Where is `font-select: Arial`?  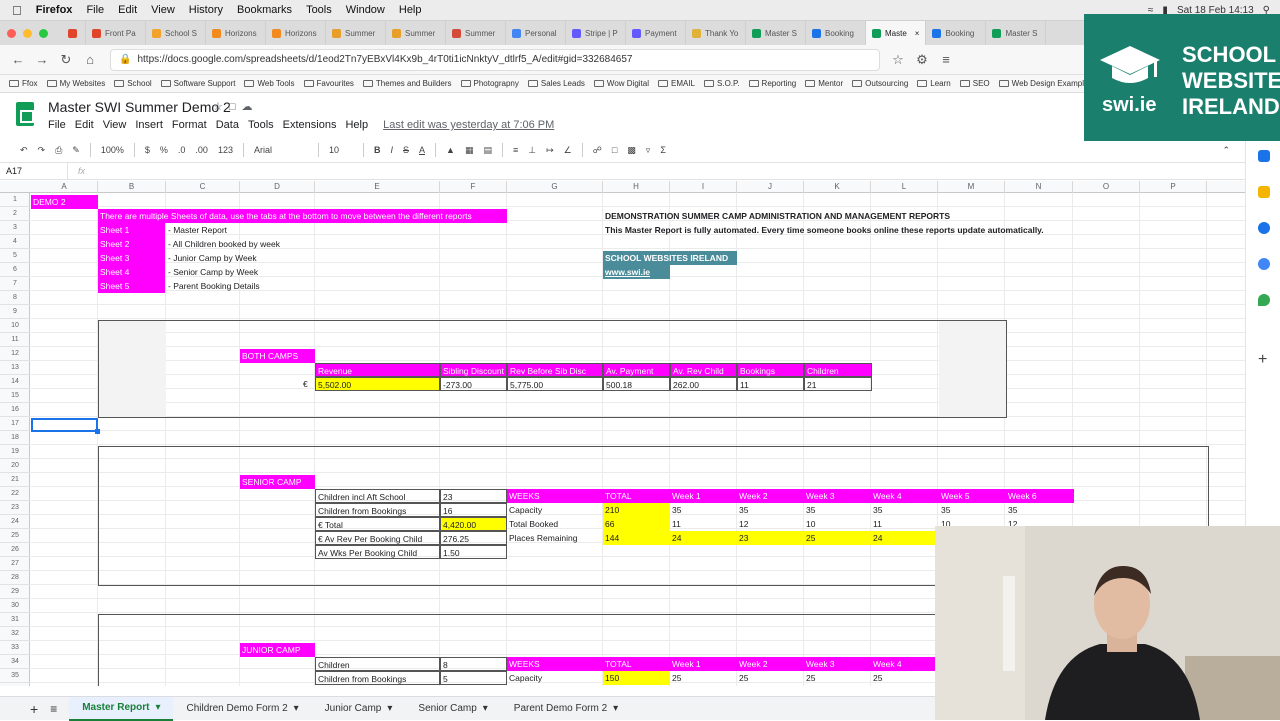 font-select: Arial is located at coordinates (281, 150).